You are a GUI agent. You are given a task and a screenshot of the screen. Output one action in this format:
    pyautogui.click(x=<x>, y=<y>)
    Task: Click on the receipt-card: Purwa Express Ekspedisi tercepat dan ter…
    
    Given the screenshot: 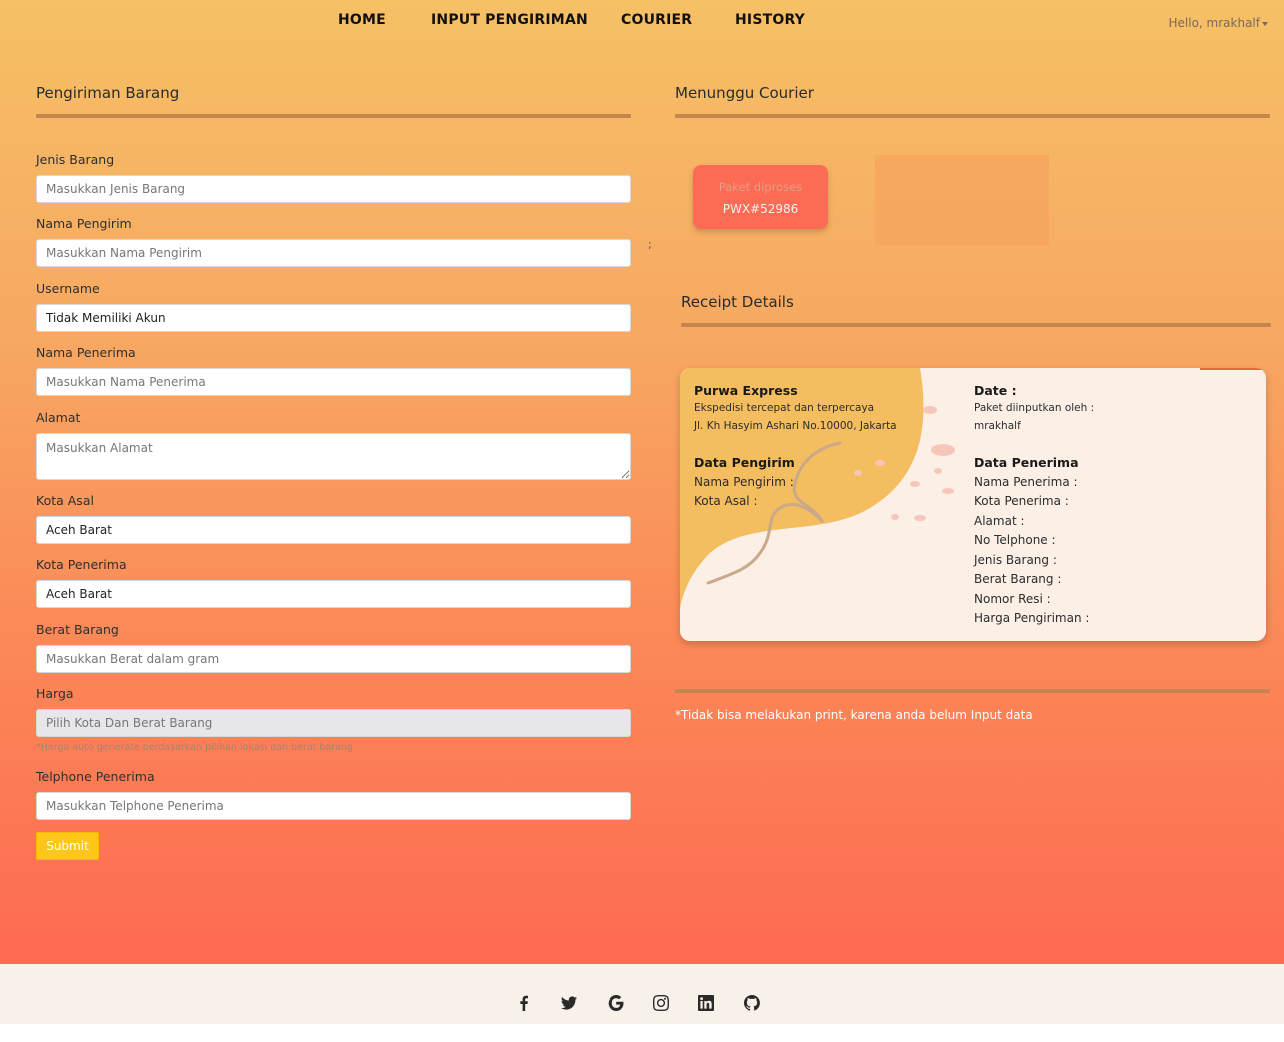 What is the action you would take?
    pyautogui.click(x=973, y=504)
    